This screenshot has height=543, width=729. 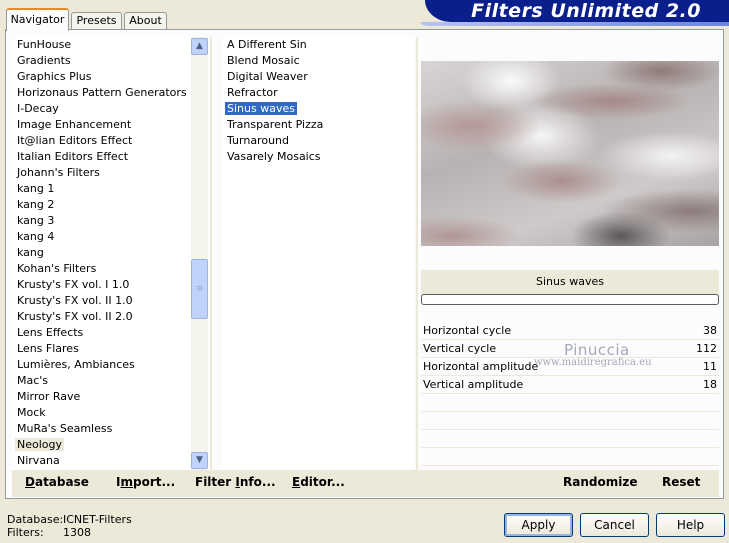 I want to click on param-row-horizontal-amplitude: Horizontal amplitude 11, so click(x=570, y=367).